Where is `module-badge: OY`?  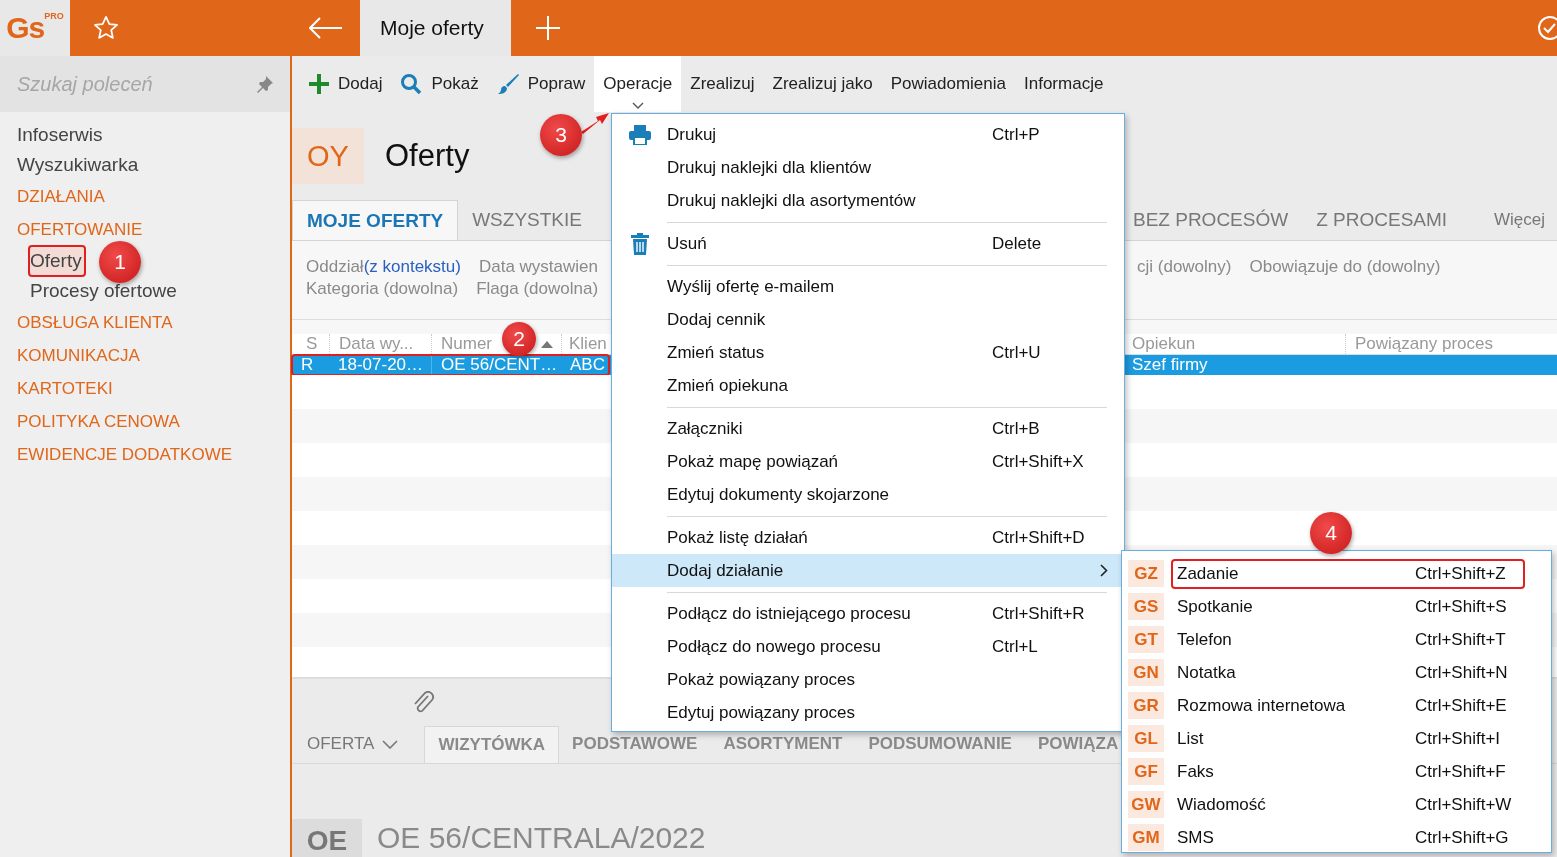 module-badge: OY is located at coordinates (328, 156).